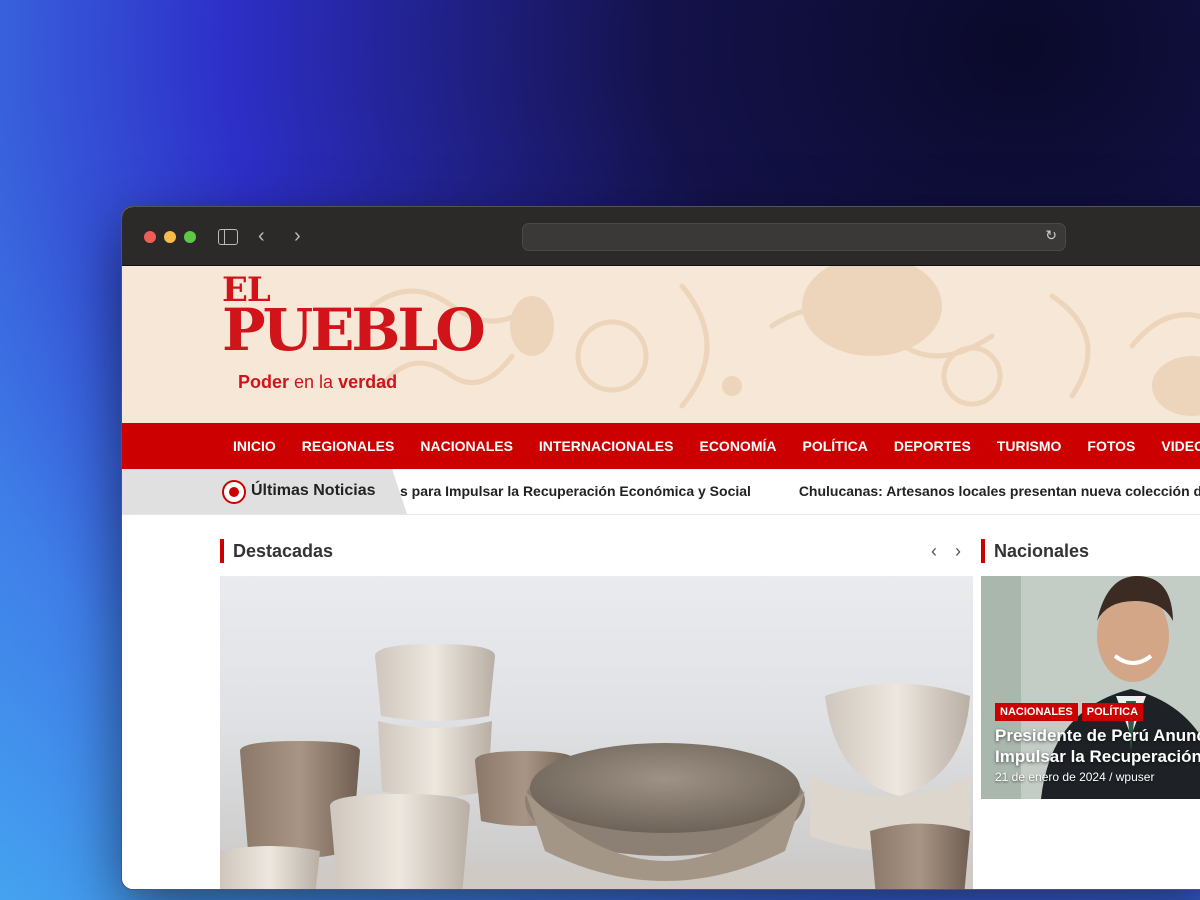 Image resolution: width=1200 pixels, height=900 pixels. Describe the element at coordinates (348, 446) in the screenshot. I see `nav-item-regionales: REGIONALES` at that location.